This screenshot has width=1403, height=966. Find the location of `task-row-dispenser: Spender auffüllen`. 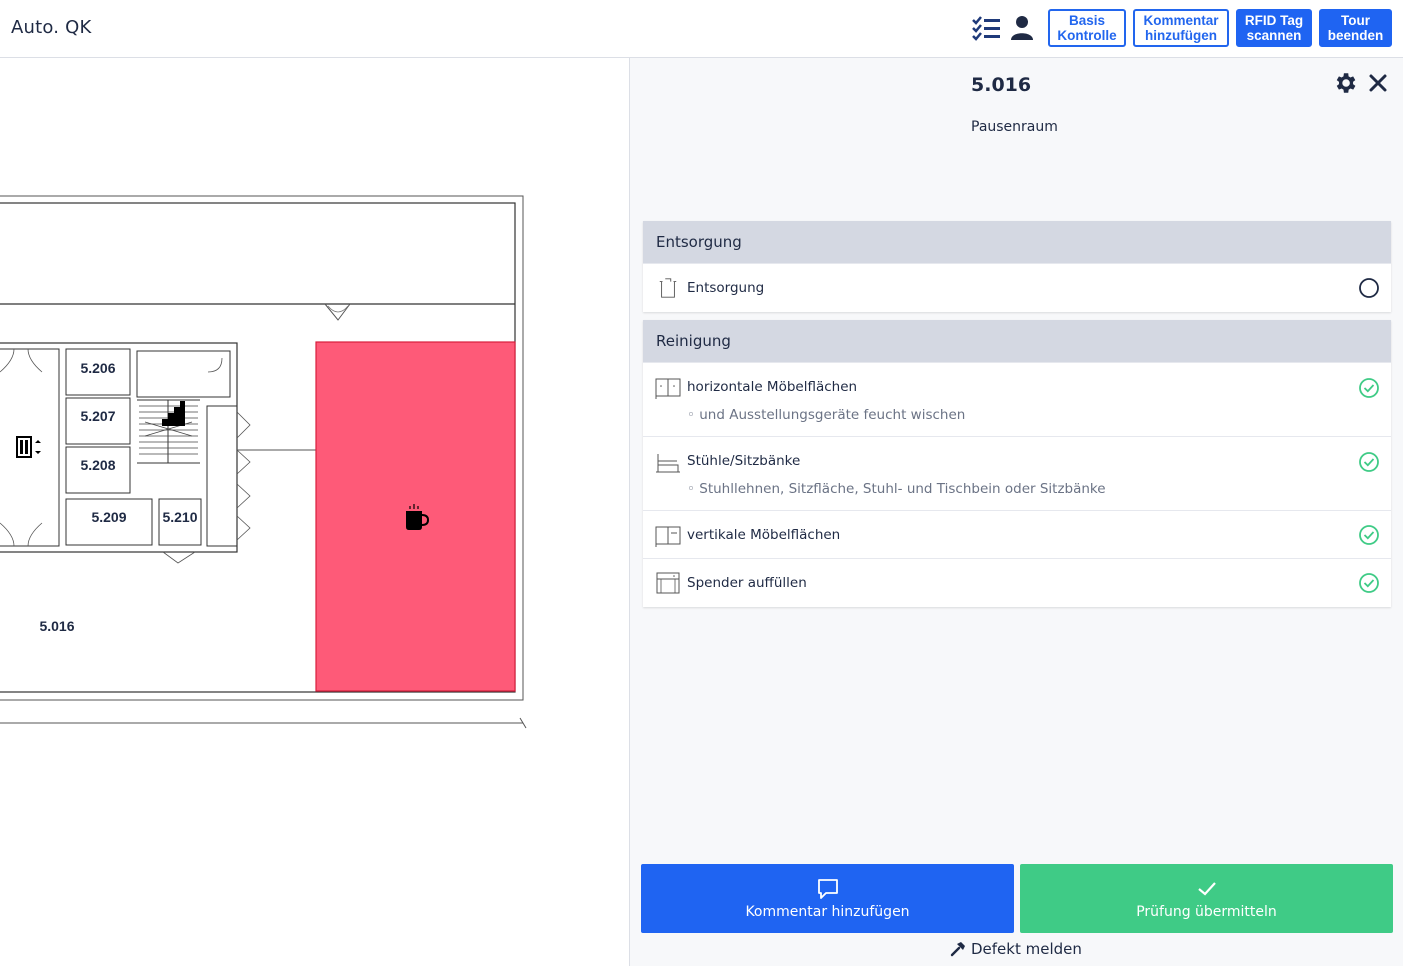

task-row-dispenser: Spender auffüllen is located at coordinates (1017, 582).